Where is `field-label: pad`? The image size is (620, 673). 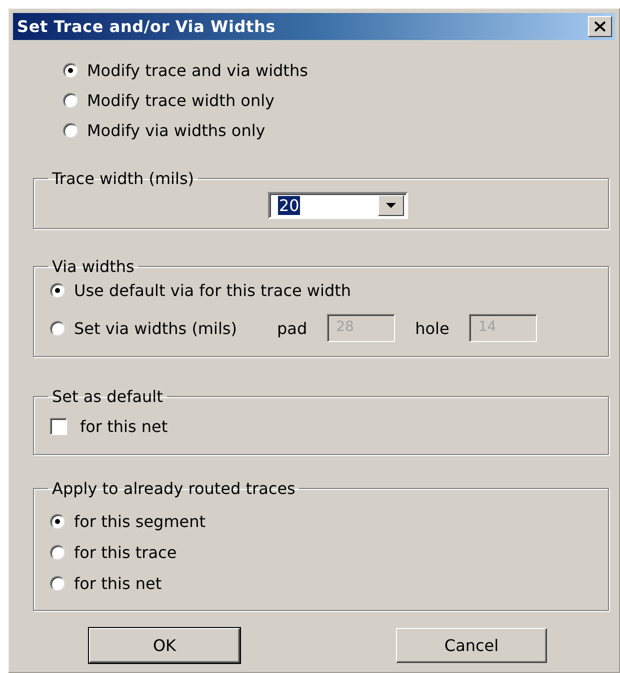 field-label: pad is located at coordinates (292, 328).